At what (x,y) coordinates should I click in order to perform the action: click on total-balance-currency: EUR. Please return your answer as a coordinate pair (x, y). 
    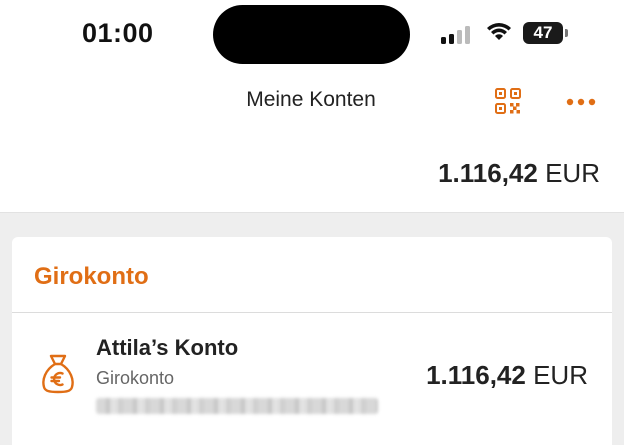
    Looking at the image, I should click on (572, 173).